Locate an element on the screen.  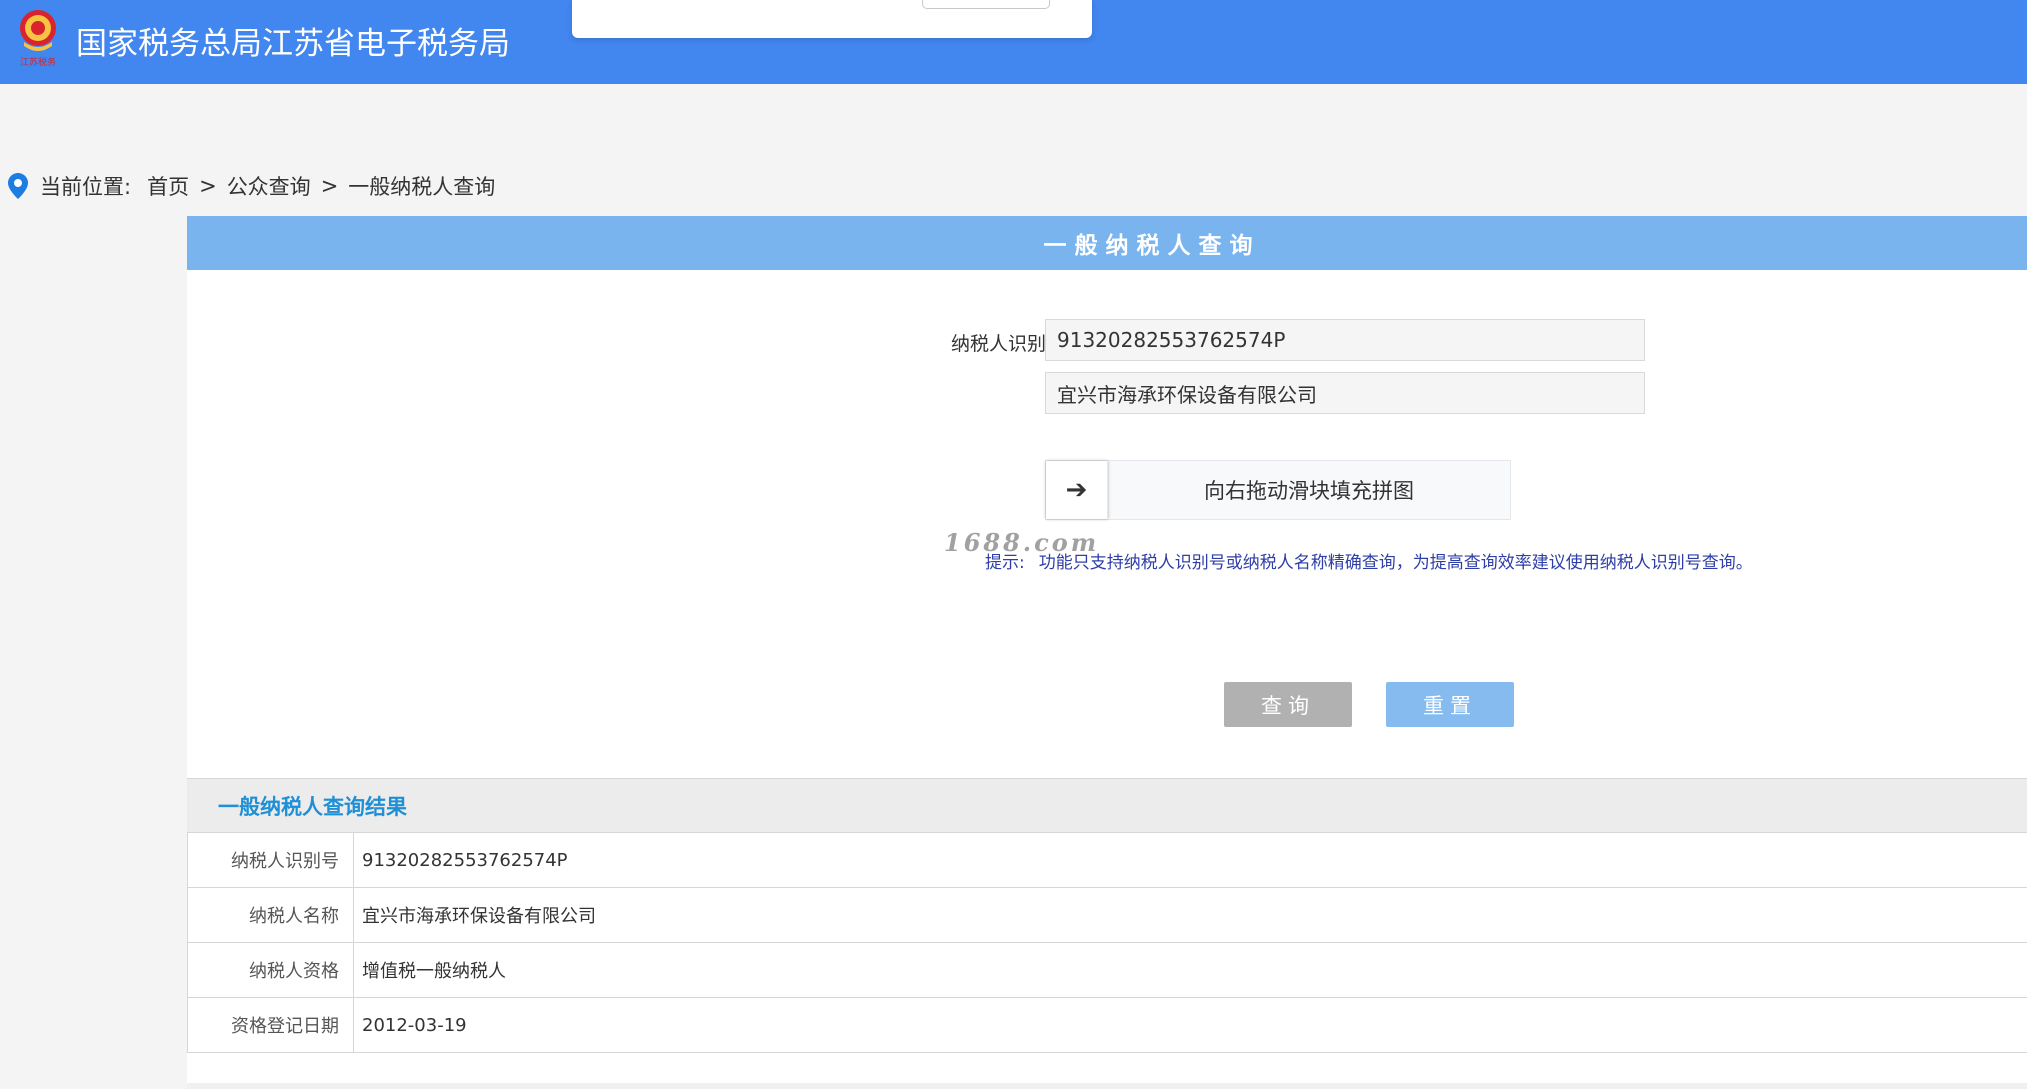
result-key: 纳税人识别号 is located at coordinates (271, 860).